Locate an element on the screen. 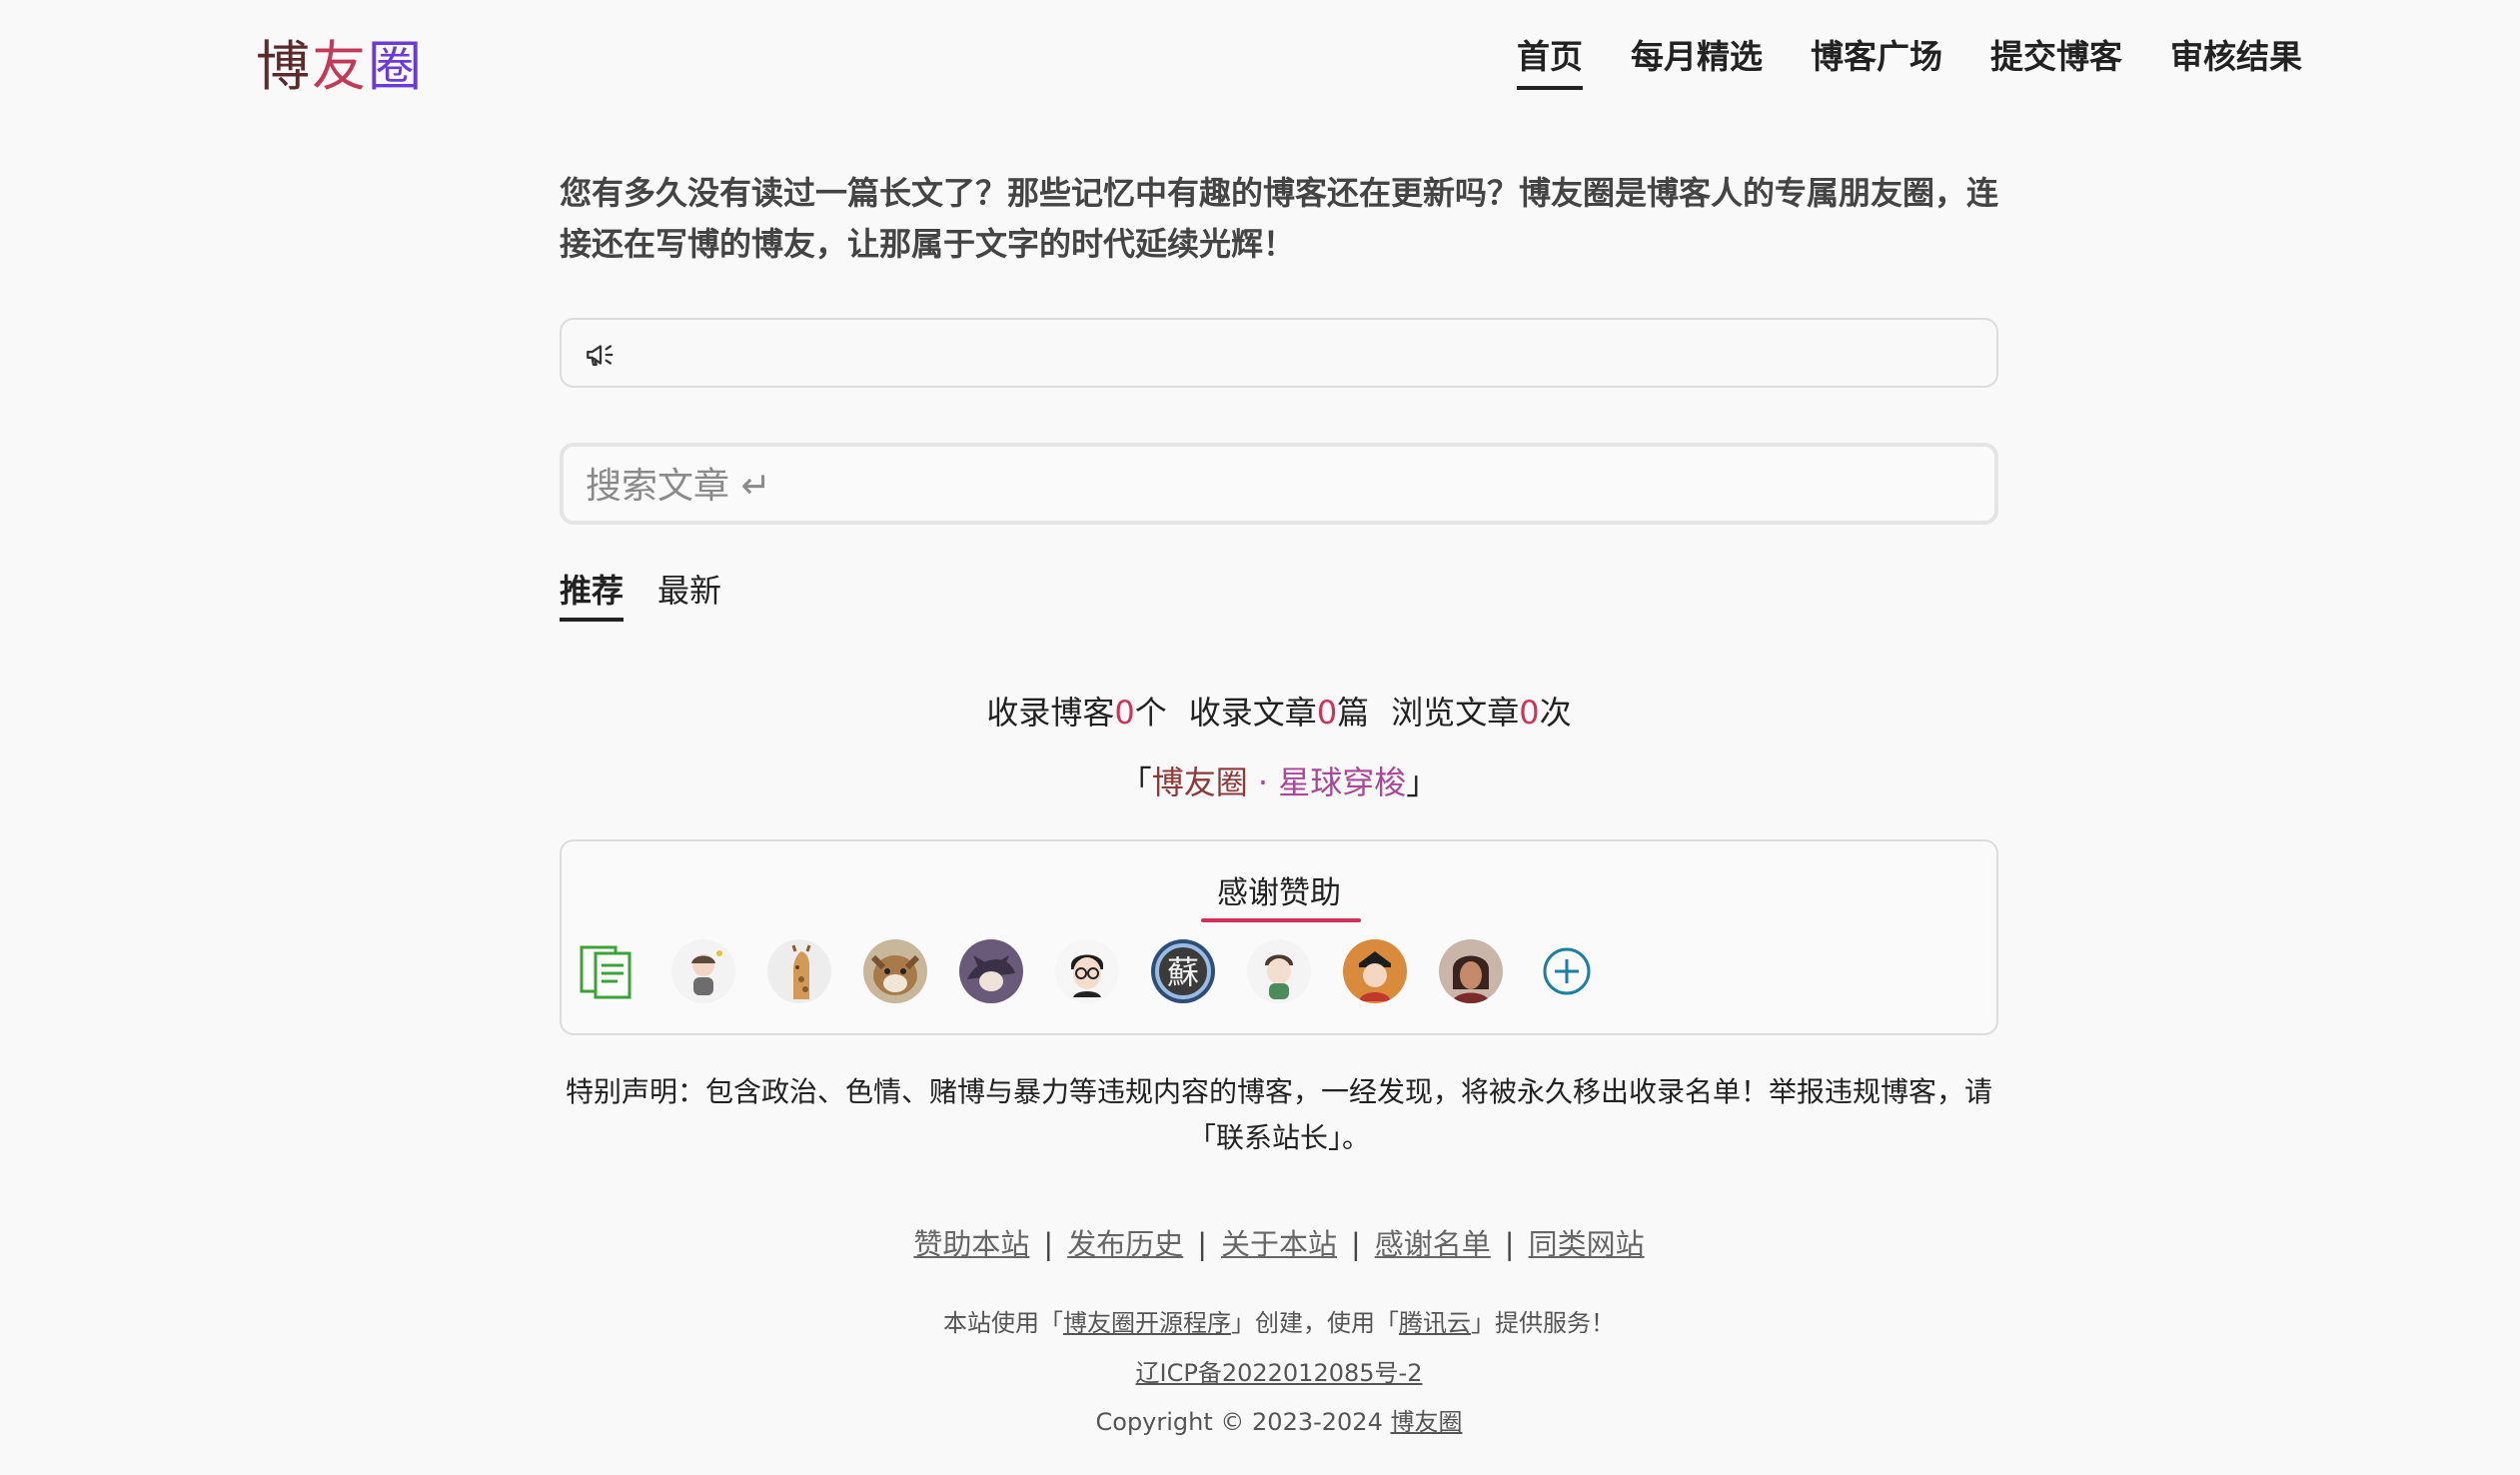  stat-label: 浏览文章 is located at coordinates (1455, 713).